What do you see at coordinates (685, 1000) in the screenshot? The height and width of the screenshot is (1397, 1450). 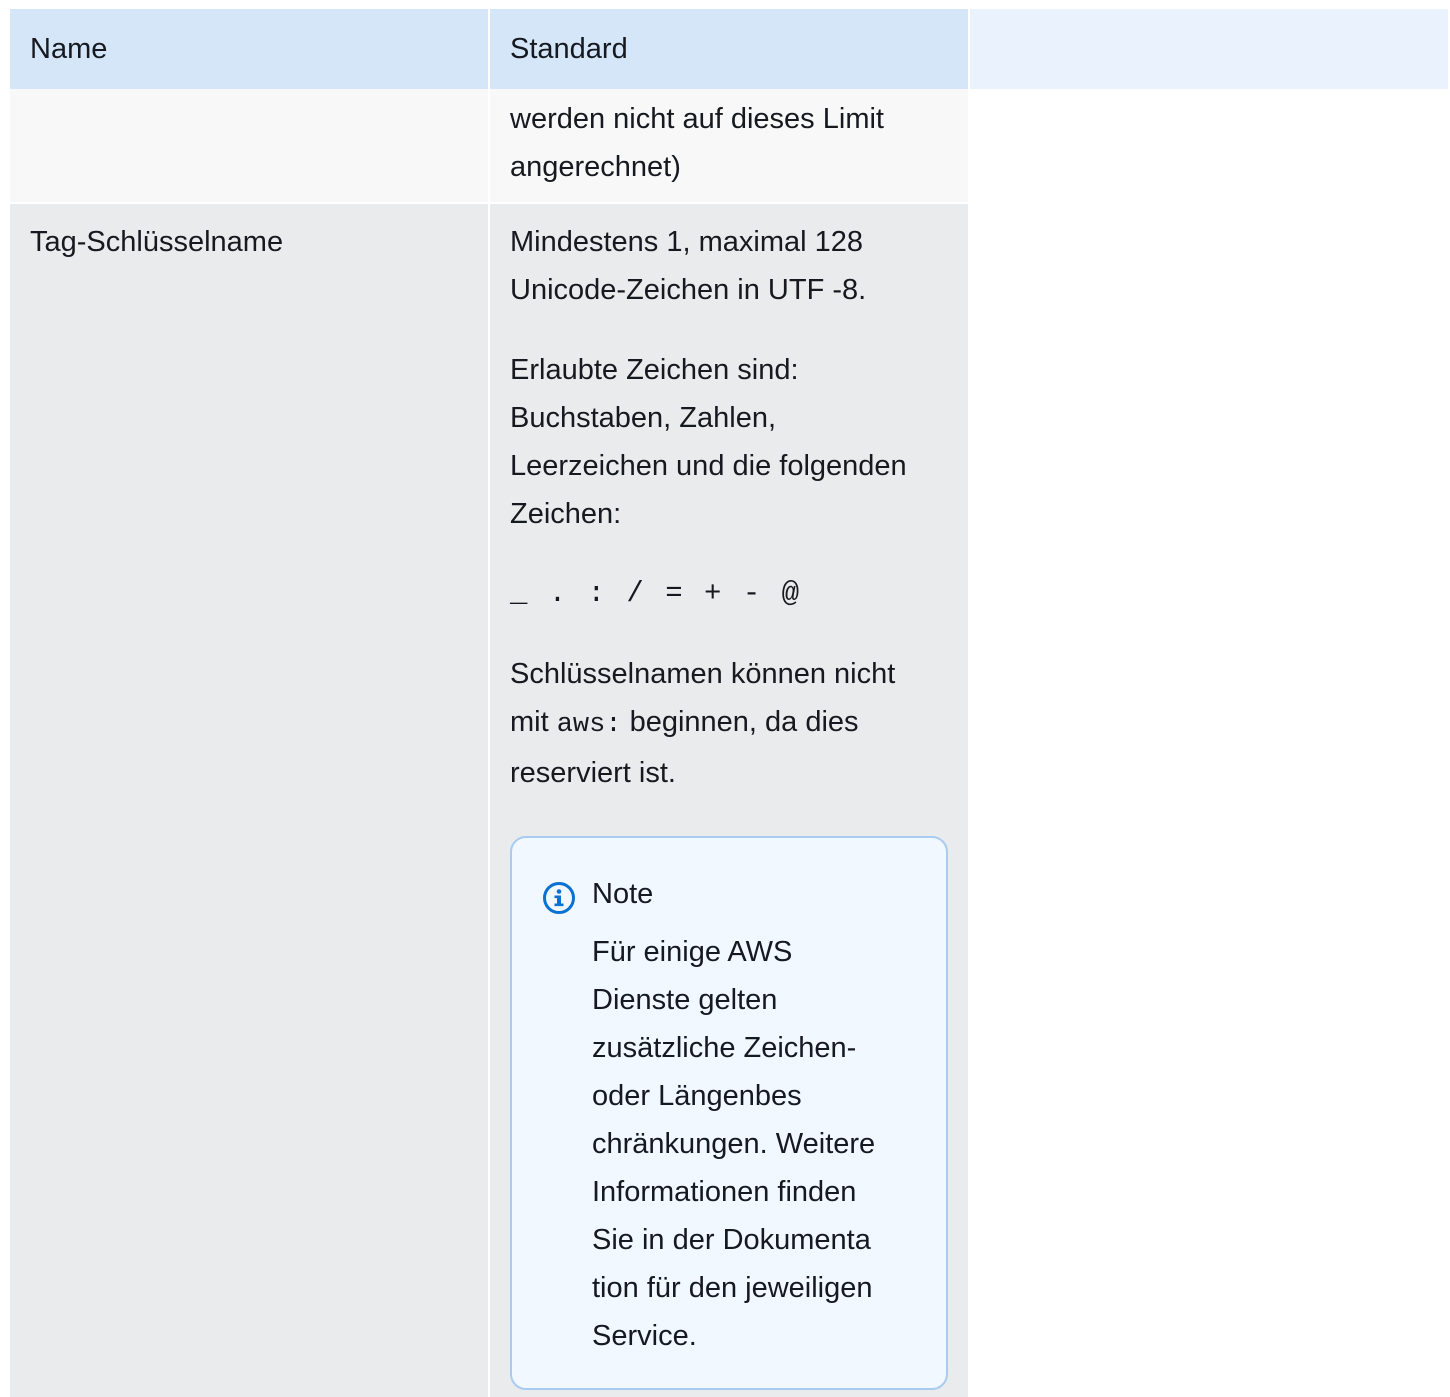 I see `note-line: Dienste gelten` at bounding box center [685, 1000].